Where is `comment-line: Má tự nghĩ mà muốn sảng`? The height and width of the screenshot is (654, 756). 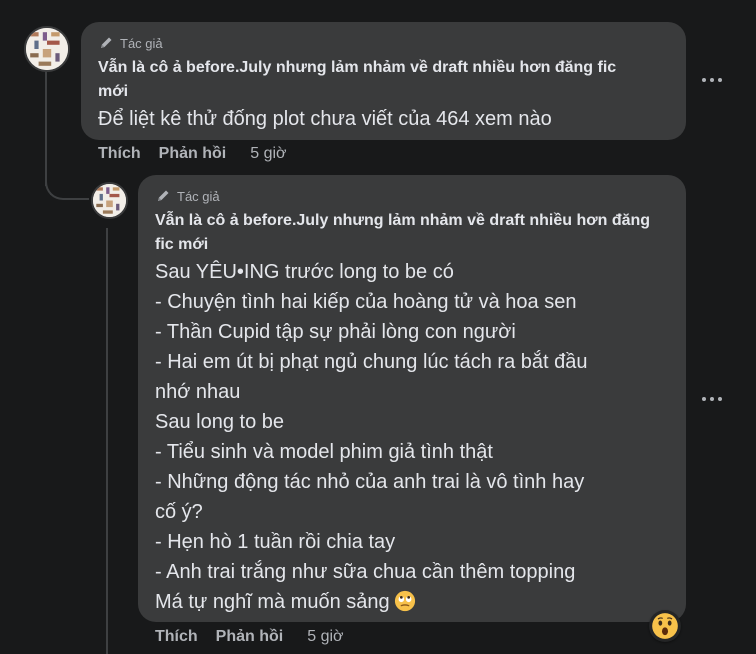 comment-line: Má tự nghĩ mà muốn sảng is located at coordinates (272, 602).